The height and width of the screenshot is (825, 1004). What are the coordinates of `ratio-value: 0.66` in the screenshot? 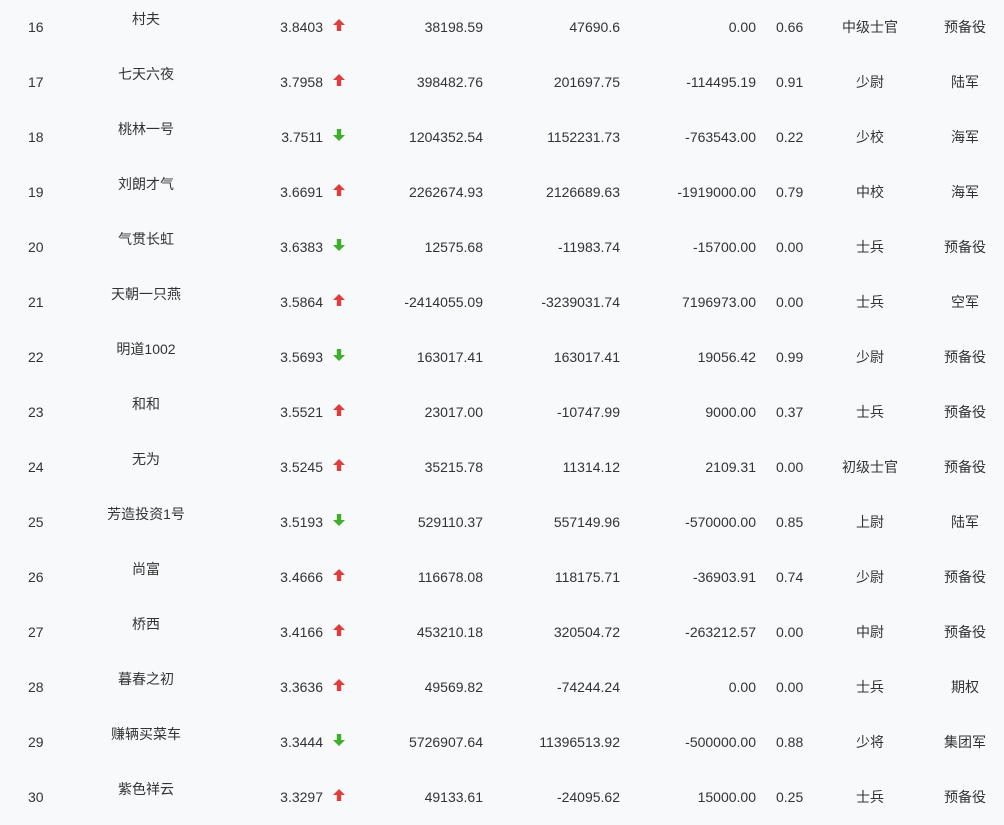 It's located at (790, 27).